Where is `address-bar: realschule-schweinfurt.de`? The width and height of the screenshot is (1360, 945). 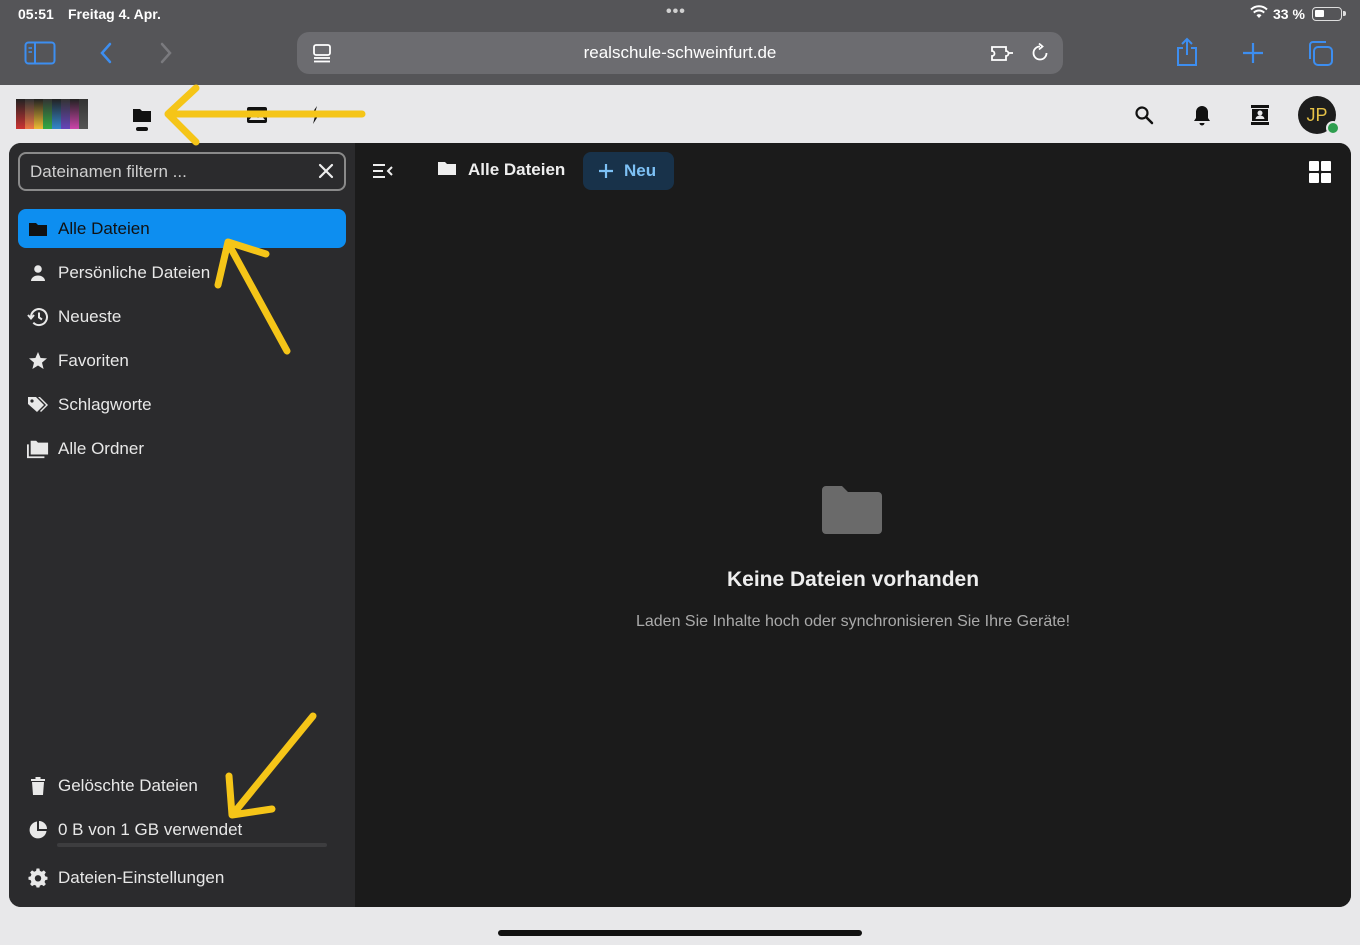
address-bar: realschule-schweinfurt.de is located at coordinates (680, 53).